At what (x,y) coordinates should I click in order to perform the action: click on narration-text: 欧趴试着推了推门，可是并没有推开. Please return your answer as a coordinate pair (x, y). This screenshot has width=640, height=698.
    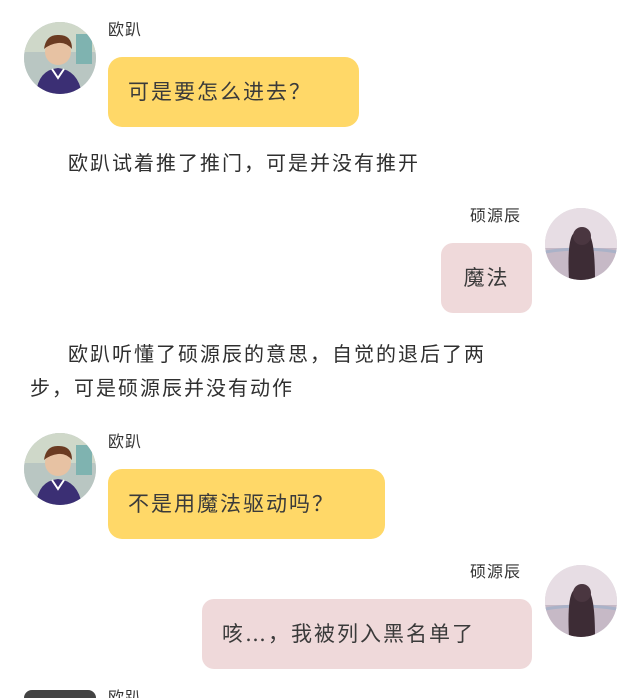
    Looking at the image, I should click on (244, 163).